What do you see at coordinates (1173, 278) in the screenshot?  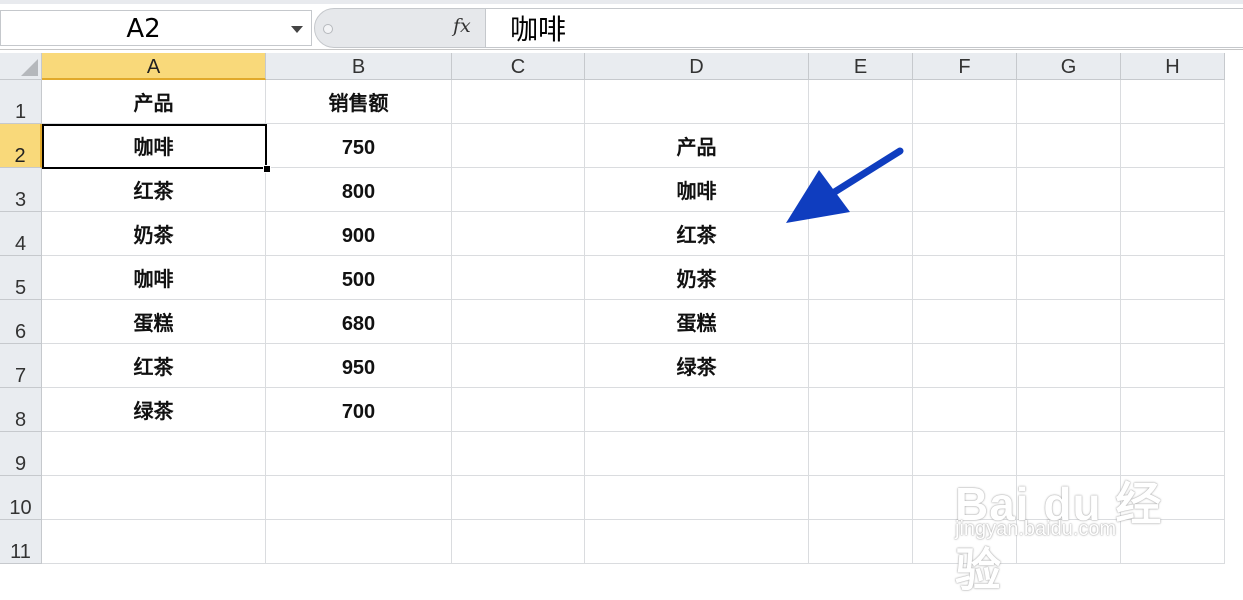 I see `cell-h5` at bounding box center [1173, 278].